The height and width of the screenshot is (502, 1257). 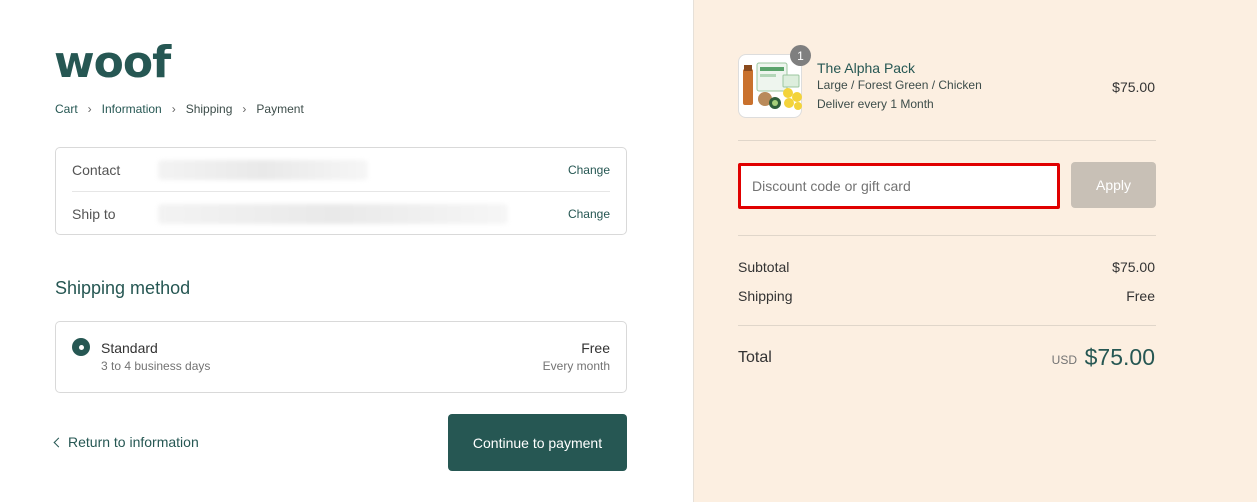 I want to click on total-value: $75.00, so click(x=1119, y=357).